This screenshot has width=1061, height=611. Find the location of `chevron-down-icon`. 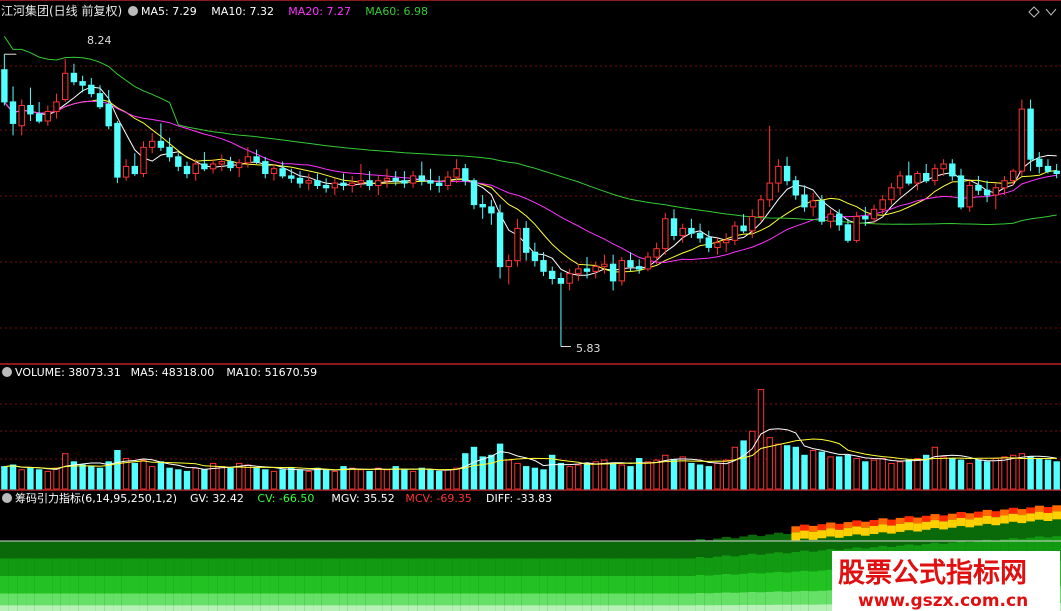

chevron-down-icon is located at coordinates (133, 11).